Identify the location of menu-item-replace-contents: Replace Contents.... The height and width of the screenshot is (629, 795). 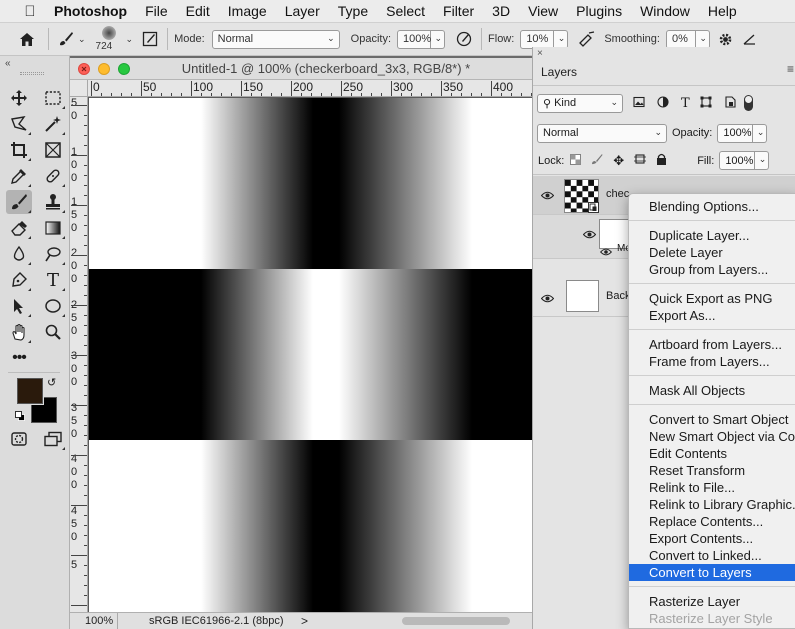
(712, 521).